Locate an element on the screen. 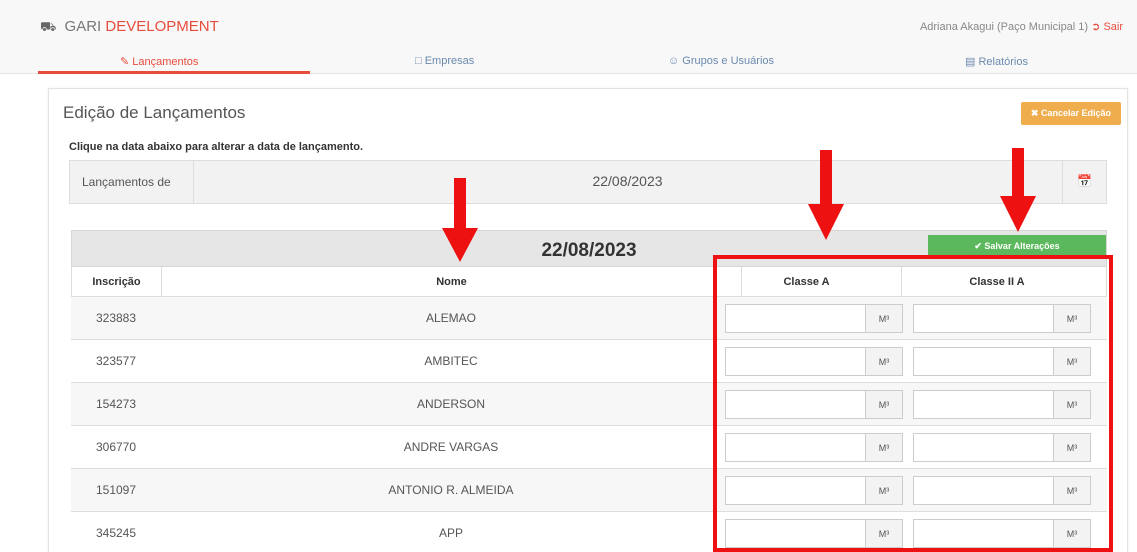  inscricao-cell: 345245 is located at coordinates (116, 533).